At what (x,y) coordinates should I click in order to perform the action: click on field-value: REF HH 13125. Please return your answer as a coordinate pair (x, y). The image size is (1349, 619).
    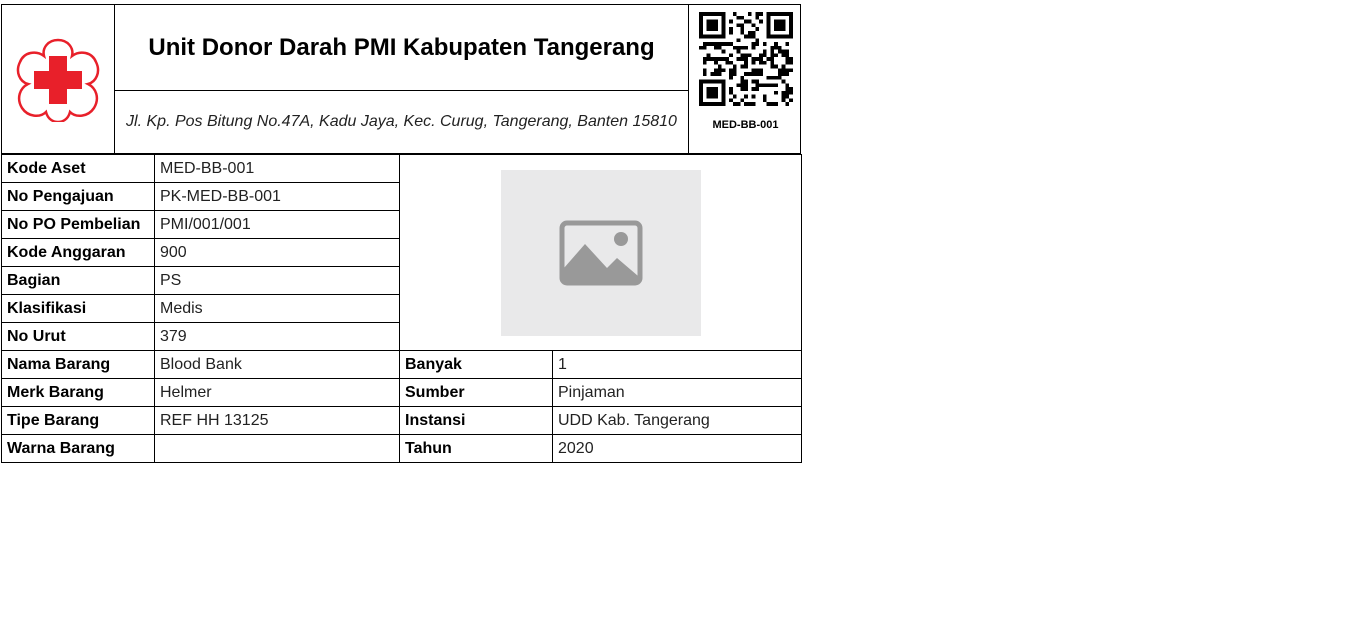
    Looking at the image, I should click on (277, 420).